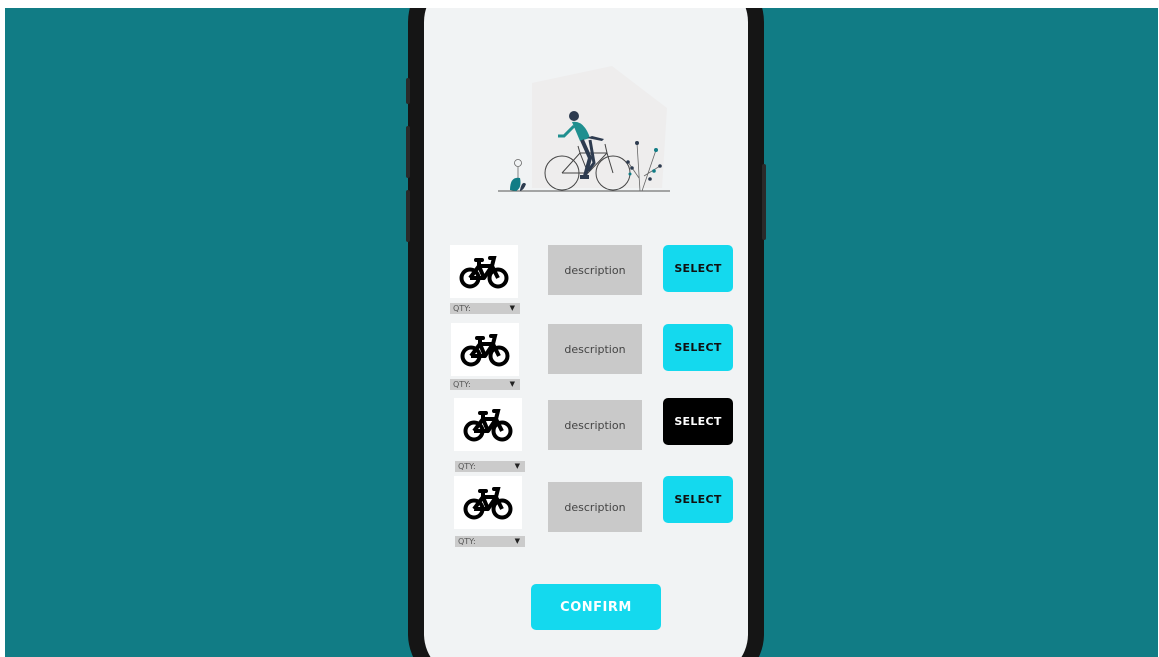  I want to click on cyclist-illustration, so click(584, 129).